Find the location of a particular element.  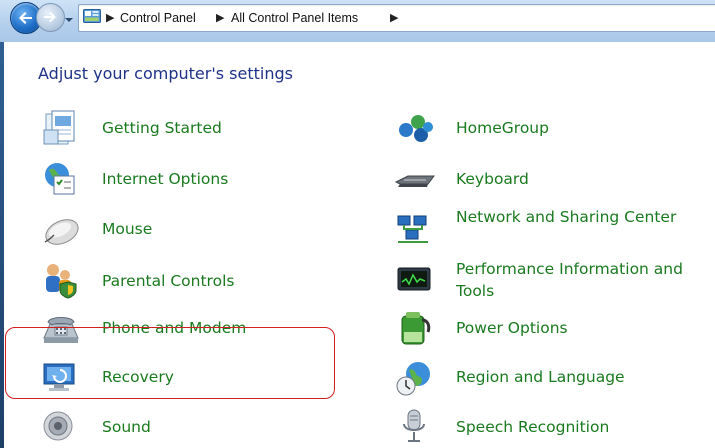

back-arrow-icon is located at coordinates (25, 18).